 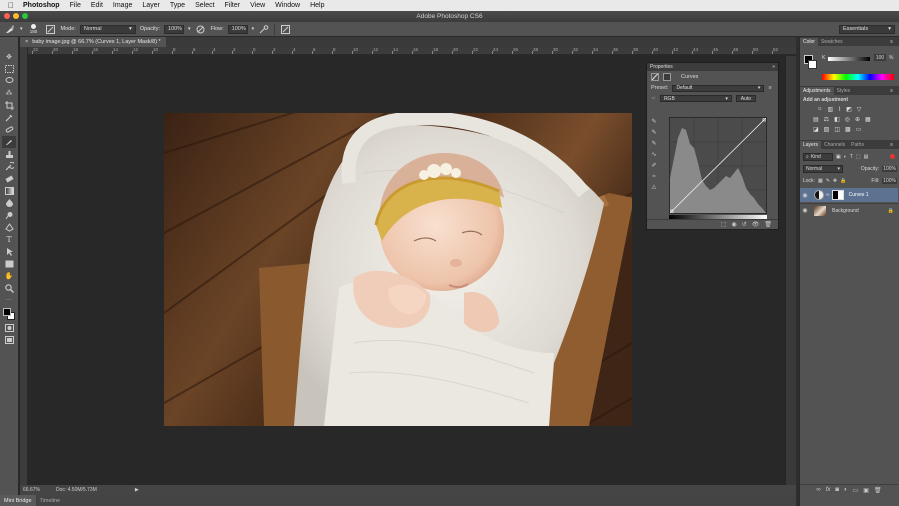 What do you see at coordinates (878, 490) in the screenshot?
I see `delete-layer-icon: 🗑` at bounding box center [878, 490].